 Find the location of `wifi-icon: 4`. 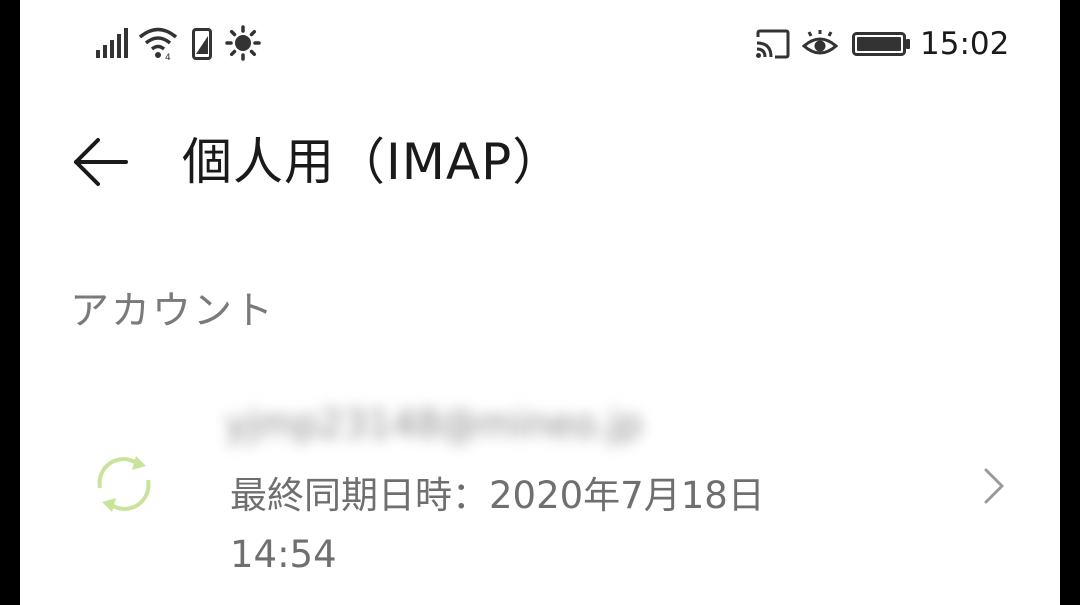

wifi-icon: 4 is located at coordinates (158, 43).